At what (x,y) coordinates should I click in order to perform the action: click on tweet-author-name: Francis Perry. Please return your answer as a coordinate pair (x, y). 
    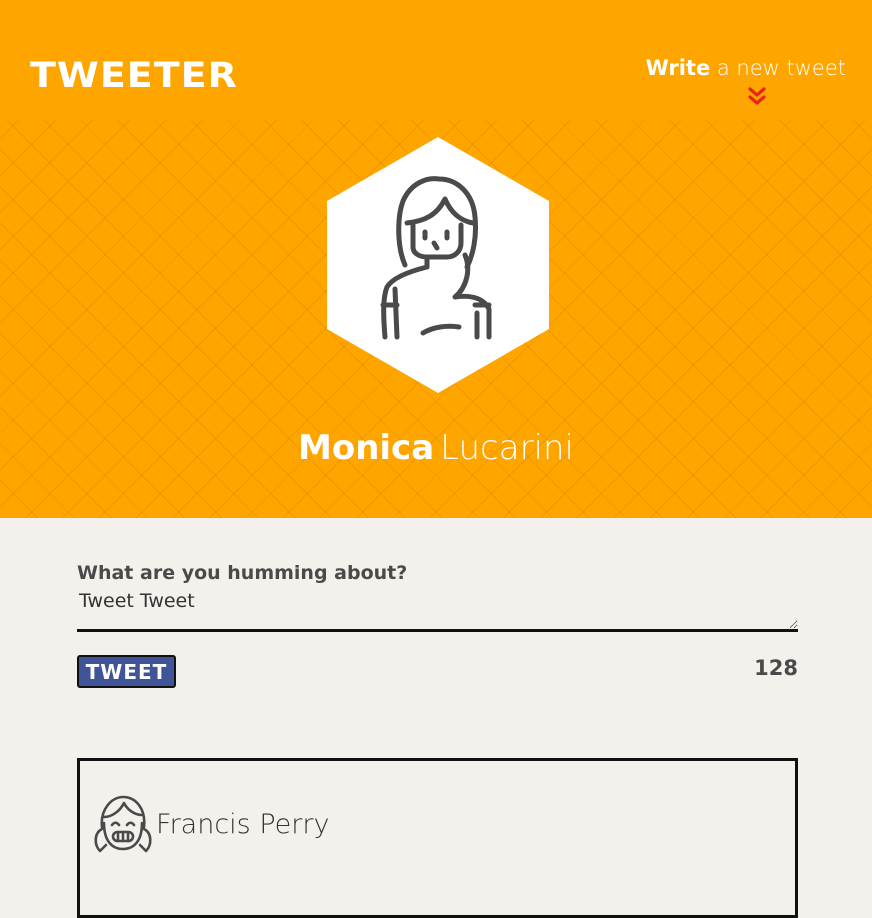
    Looking at the image, I should click on (242, 824).